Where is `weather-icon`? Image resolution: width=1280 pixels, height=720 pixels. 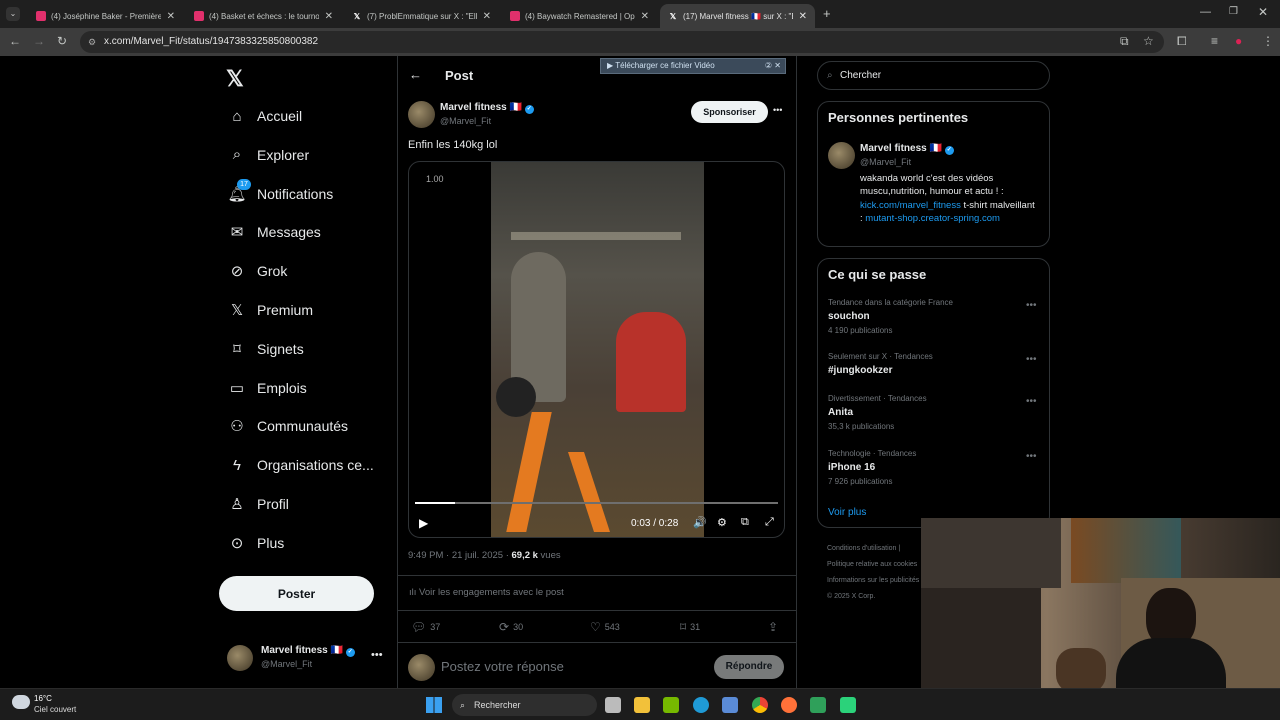
weather-icon is located at coordinates (21, 702).